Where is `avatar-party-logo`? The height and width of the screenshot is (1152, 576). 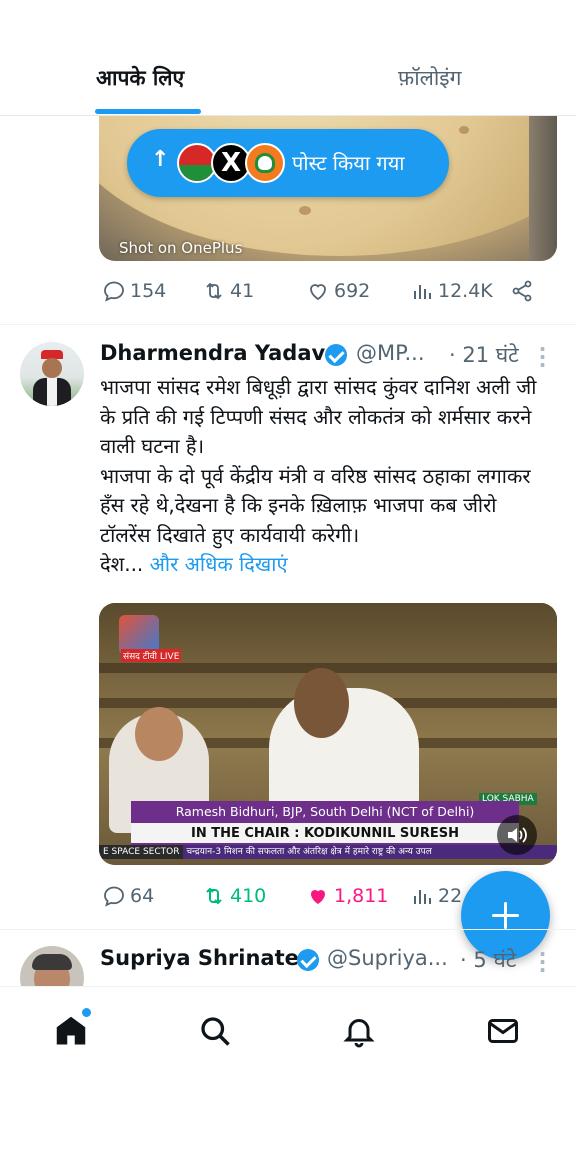 avatar-party-logo is located at coordinates (265, 163).